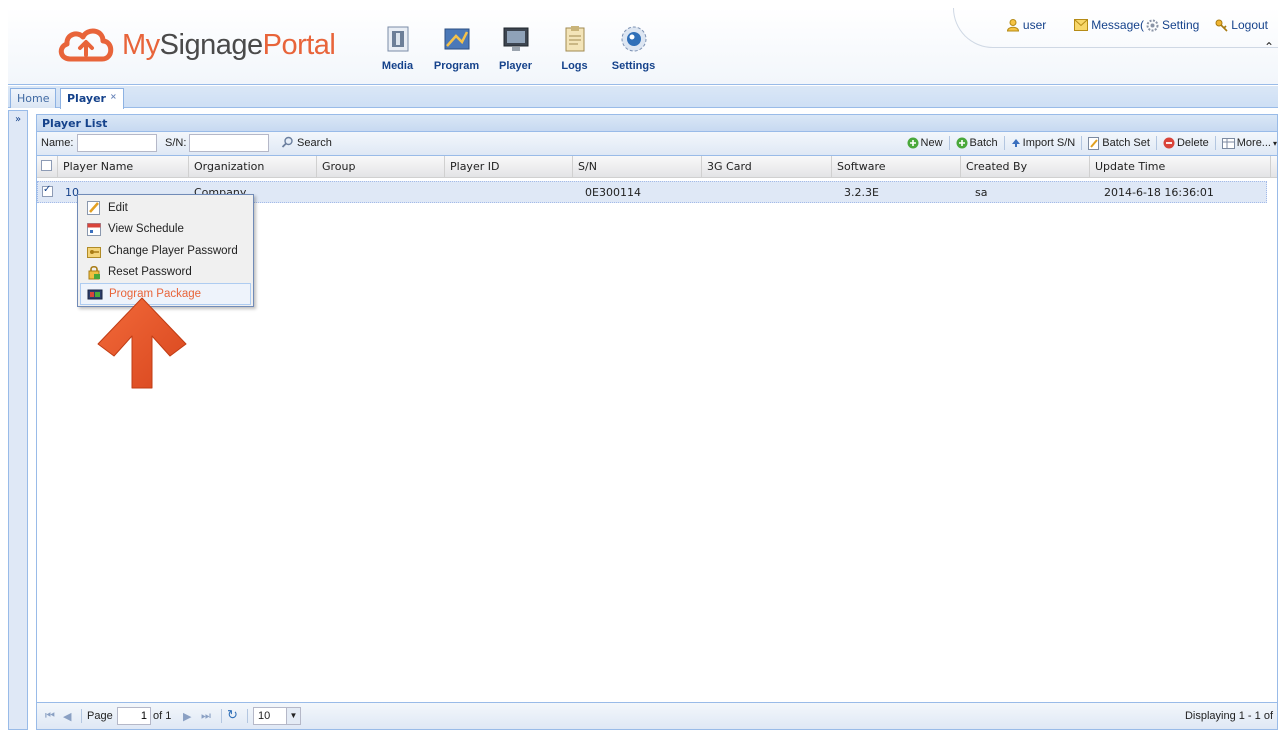 This screenshot has height=749, width=1278. Describe the element at coordinates (206, 716) in the screenshot. I see `last-page-icon: ⏭` at that location.